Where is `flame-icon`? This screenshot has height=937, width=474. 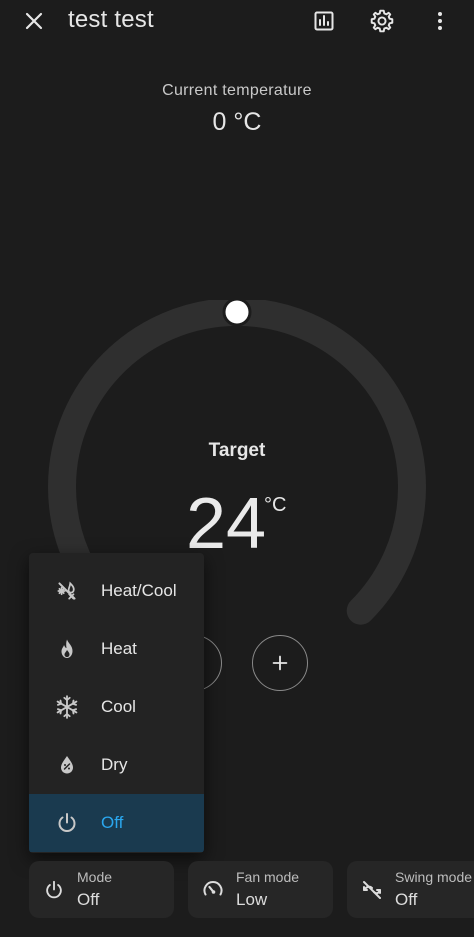
flame-icon is located at coordinates (67, 649).